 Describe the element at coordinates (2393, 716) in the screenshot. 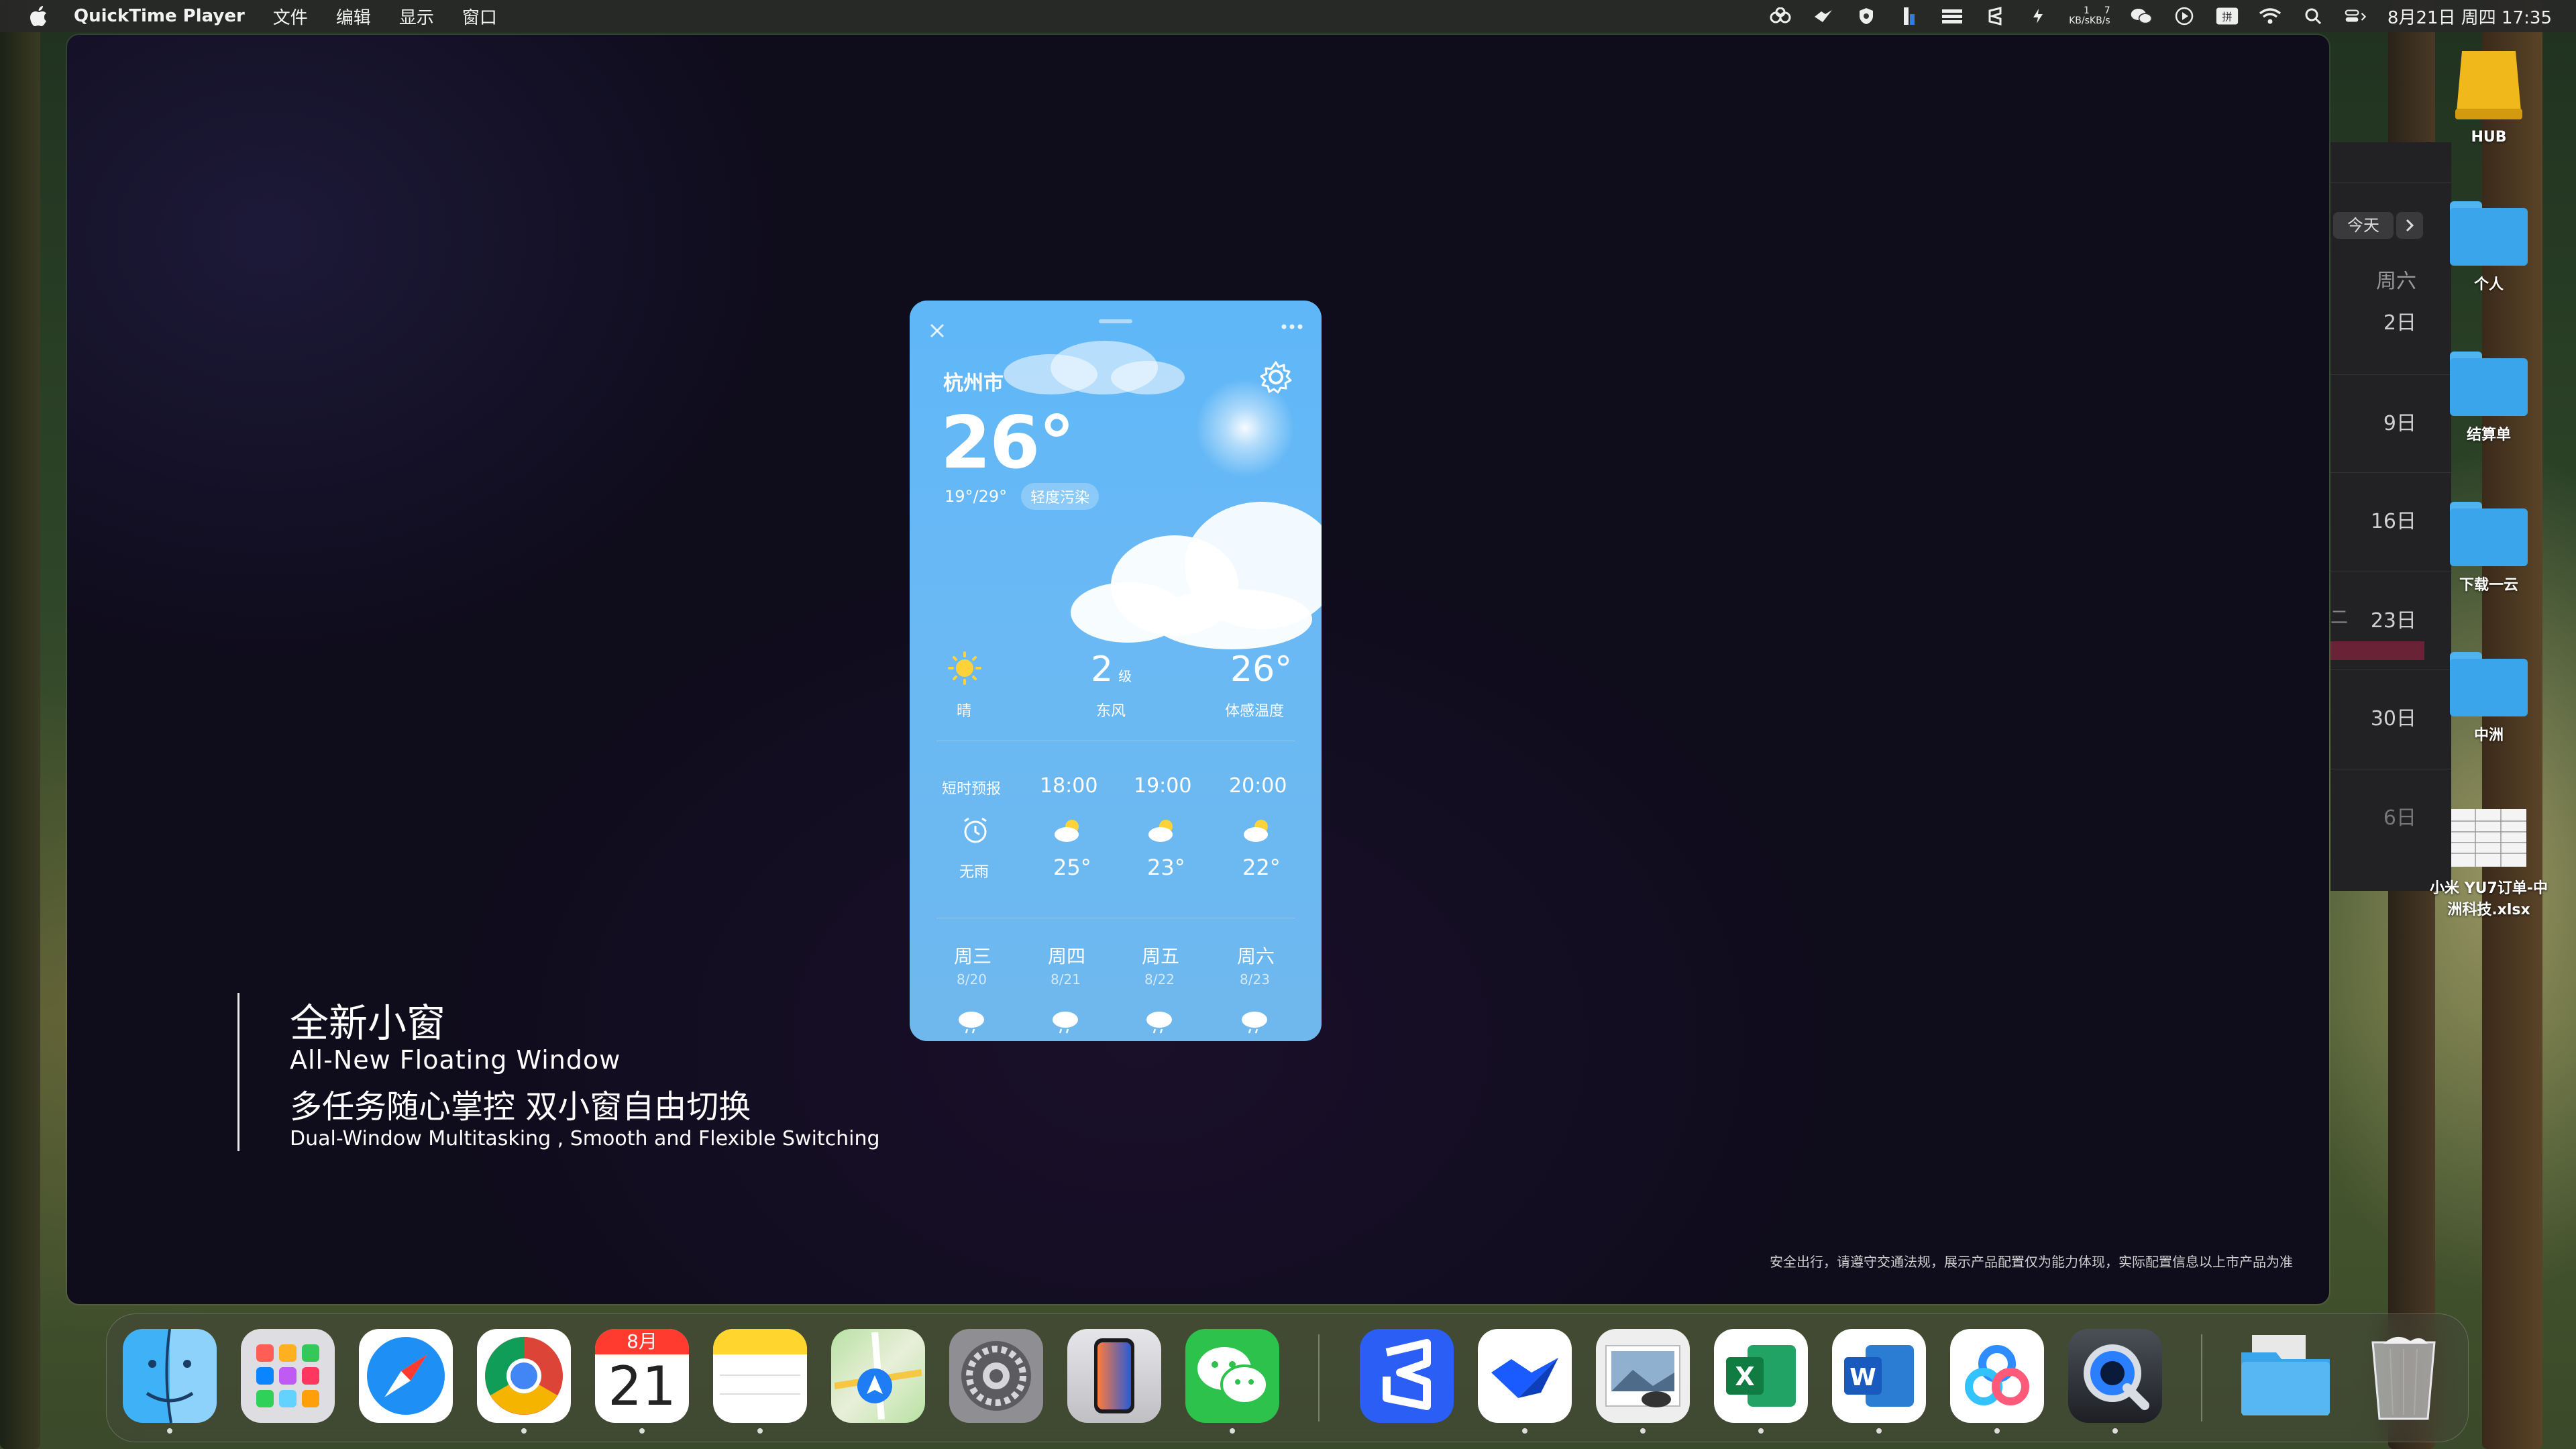

I see `calendar-date: 30日` at that location.